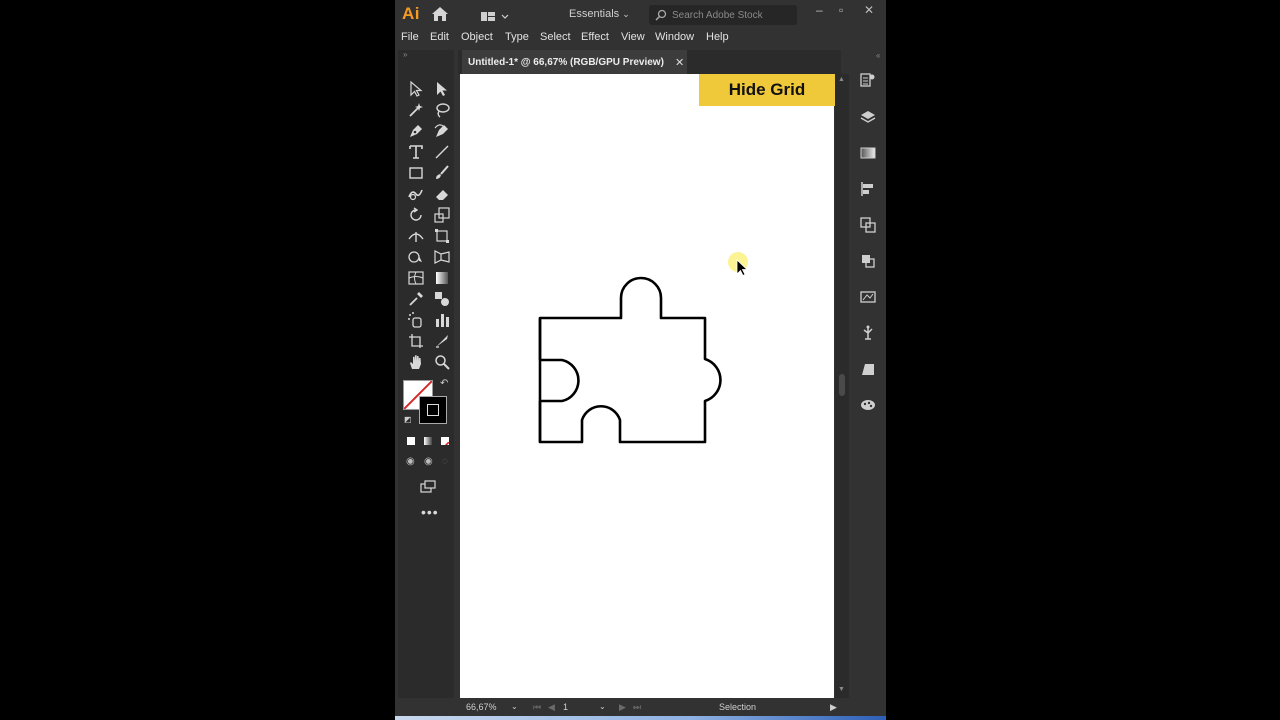 This screenshot has height=720, width=1280. Describe the element at coordinates (551, 707) in the screenshot. I see `previous-artboard-icon: ◀` at that location.